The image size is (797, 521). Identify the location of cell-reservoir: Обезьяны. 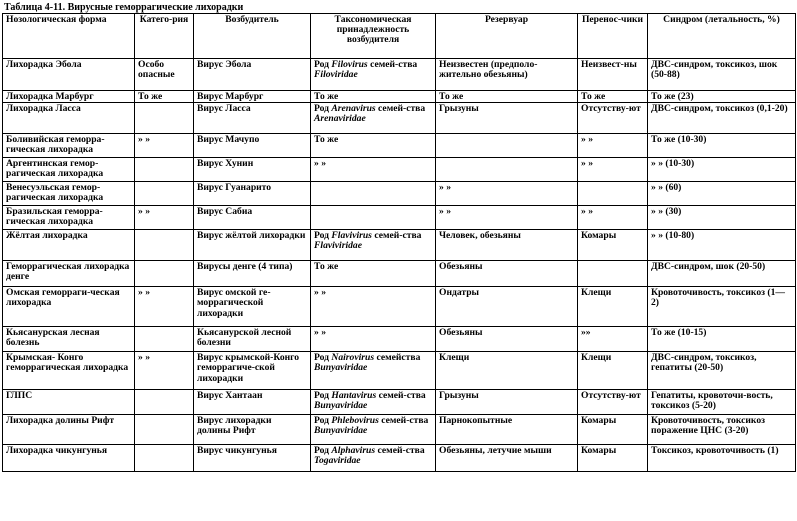
(506, 274).